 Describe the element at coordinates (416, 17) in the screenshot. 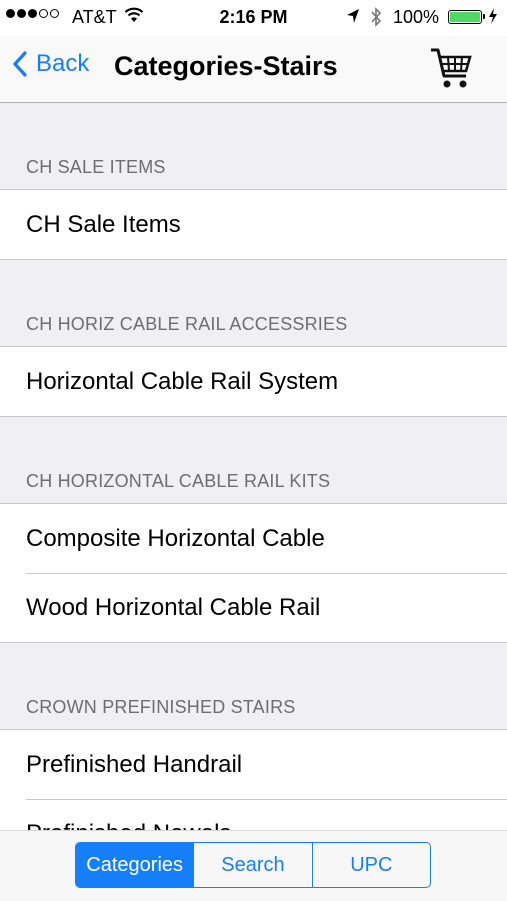

I see `battery-percent: 100%` at that location.